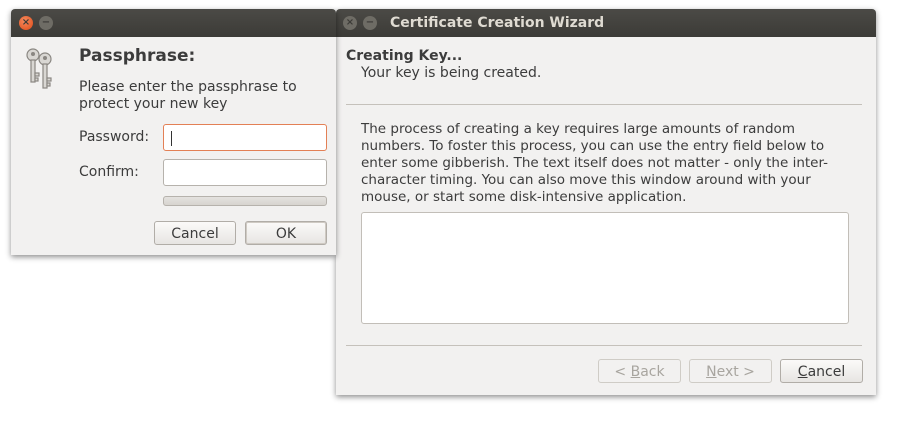 This screenshot has height=421, width=901. What do you see at coordinates (652, 372) in the screenshot?
I see `back-rest: ack` at bounding box center [652, 372].